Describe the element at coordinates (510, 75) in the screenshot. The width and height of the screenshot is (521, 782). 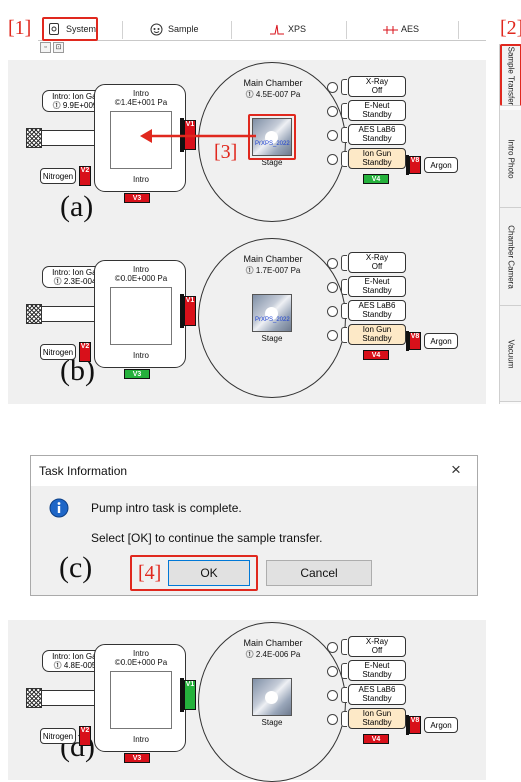
I see `side-tab-sample-transfer: Sample Transfer` at that location.